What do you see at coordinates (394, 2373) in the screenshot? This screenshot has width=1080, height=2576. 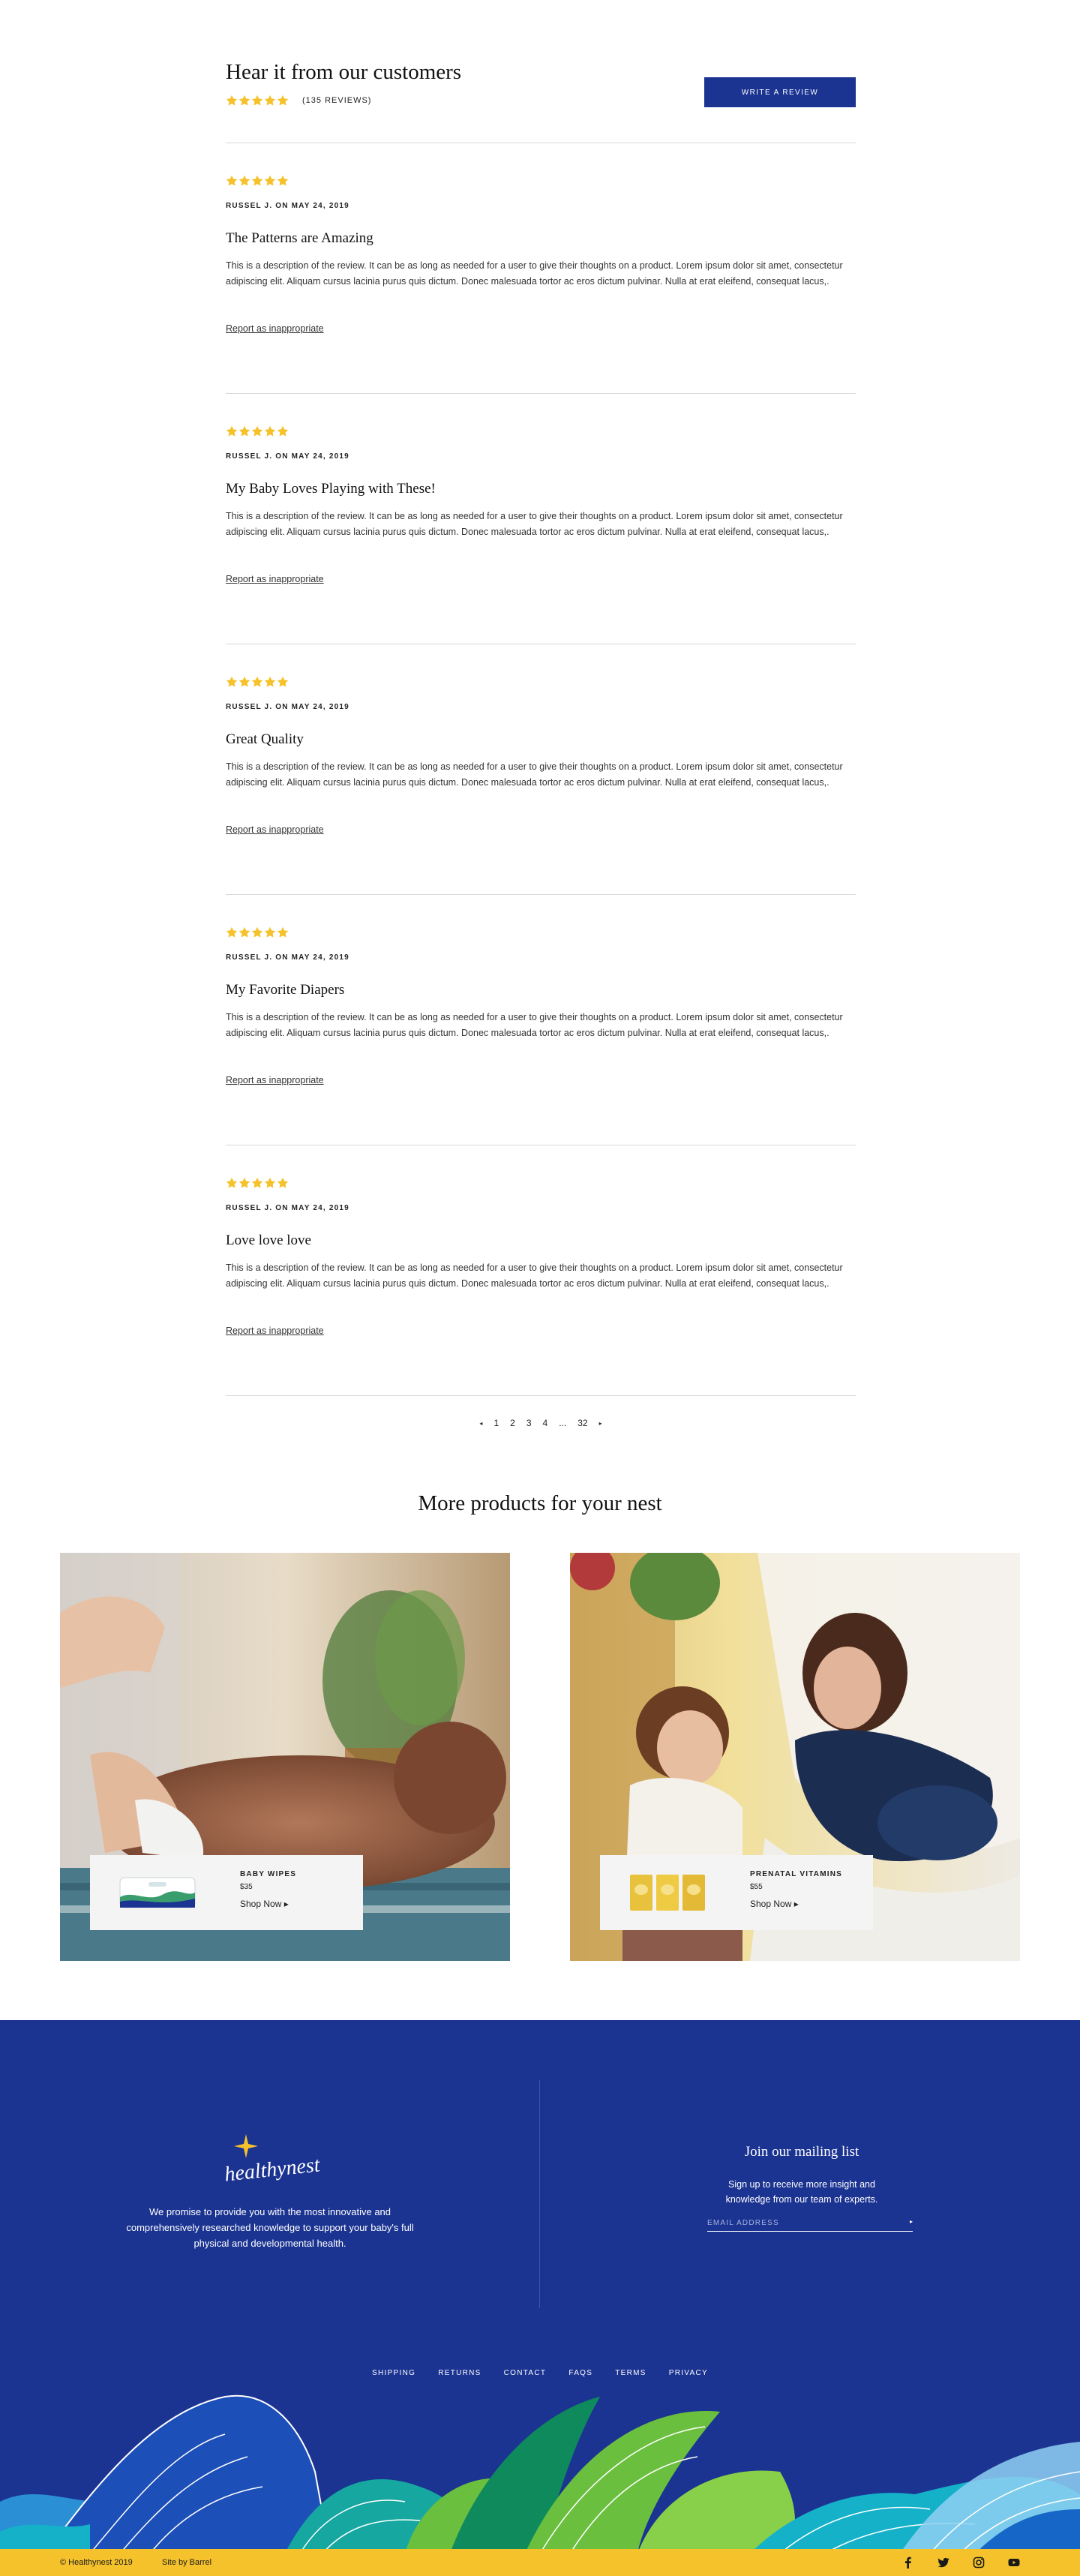 I see `footer-link-shipping: SHIPPING` at bounding box center [394, 2373].